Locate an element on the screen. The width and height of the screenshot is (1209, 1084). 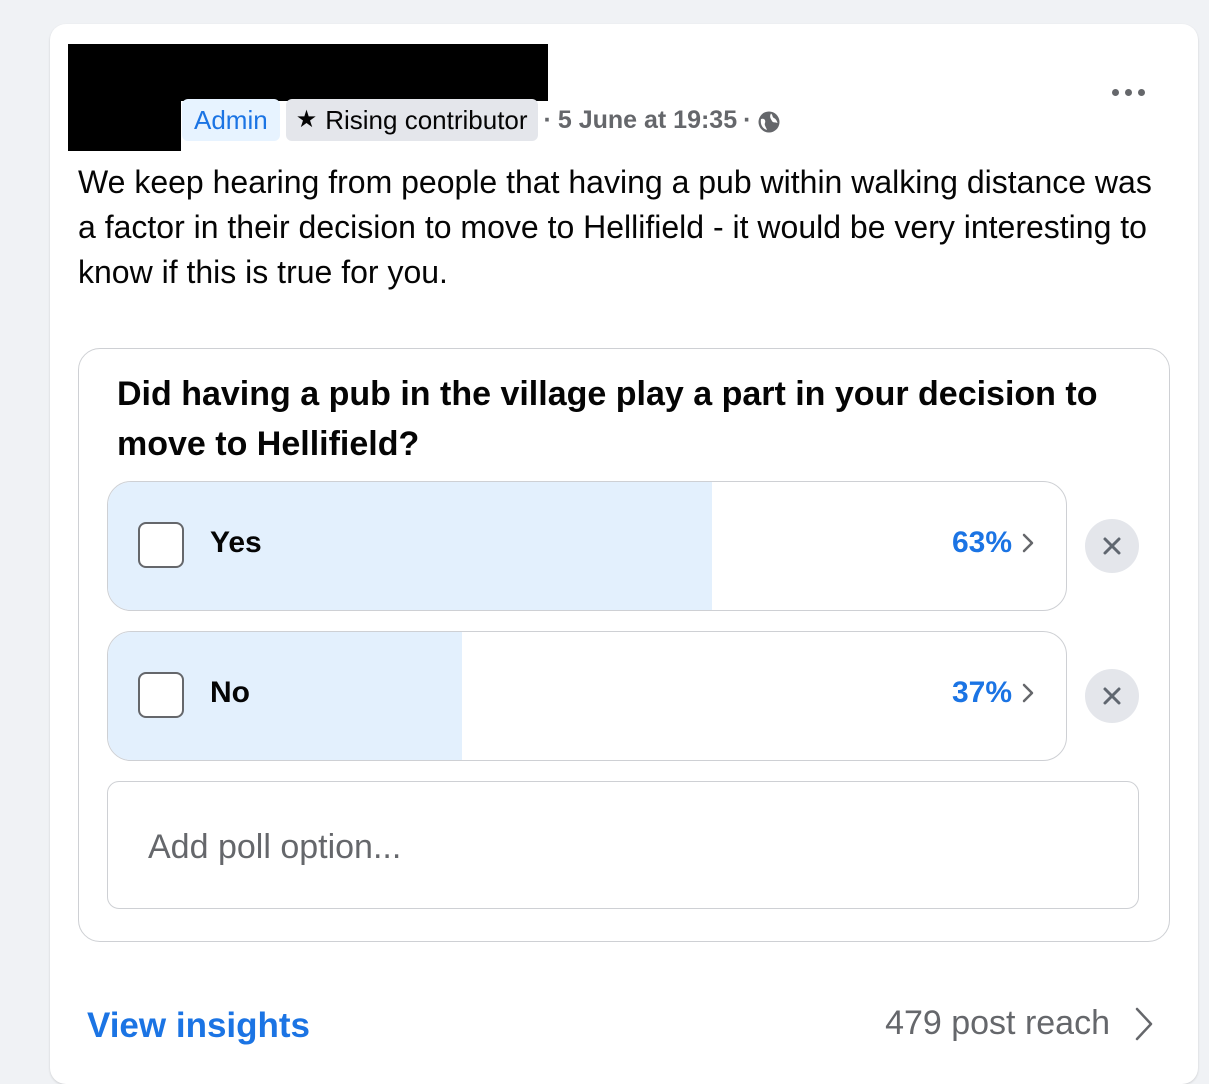
rising-contributor-label: Rising contributor is located at coordinates (426, 120).